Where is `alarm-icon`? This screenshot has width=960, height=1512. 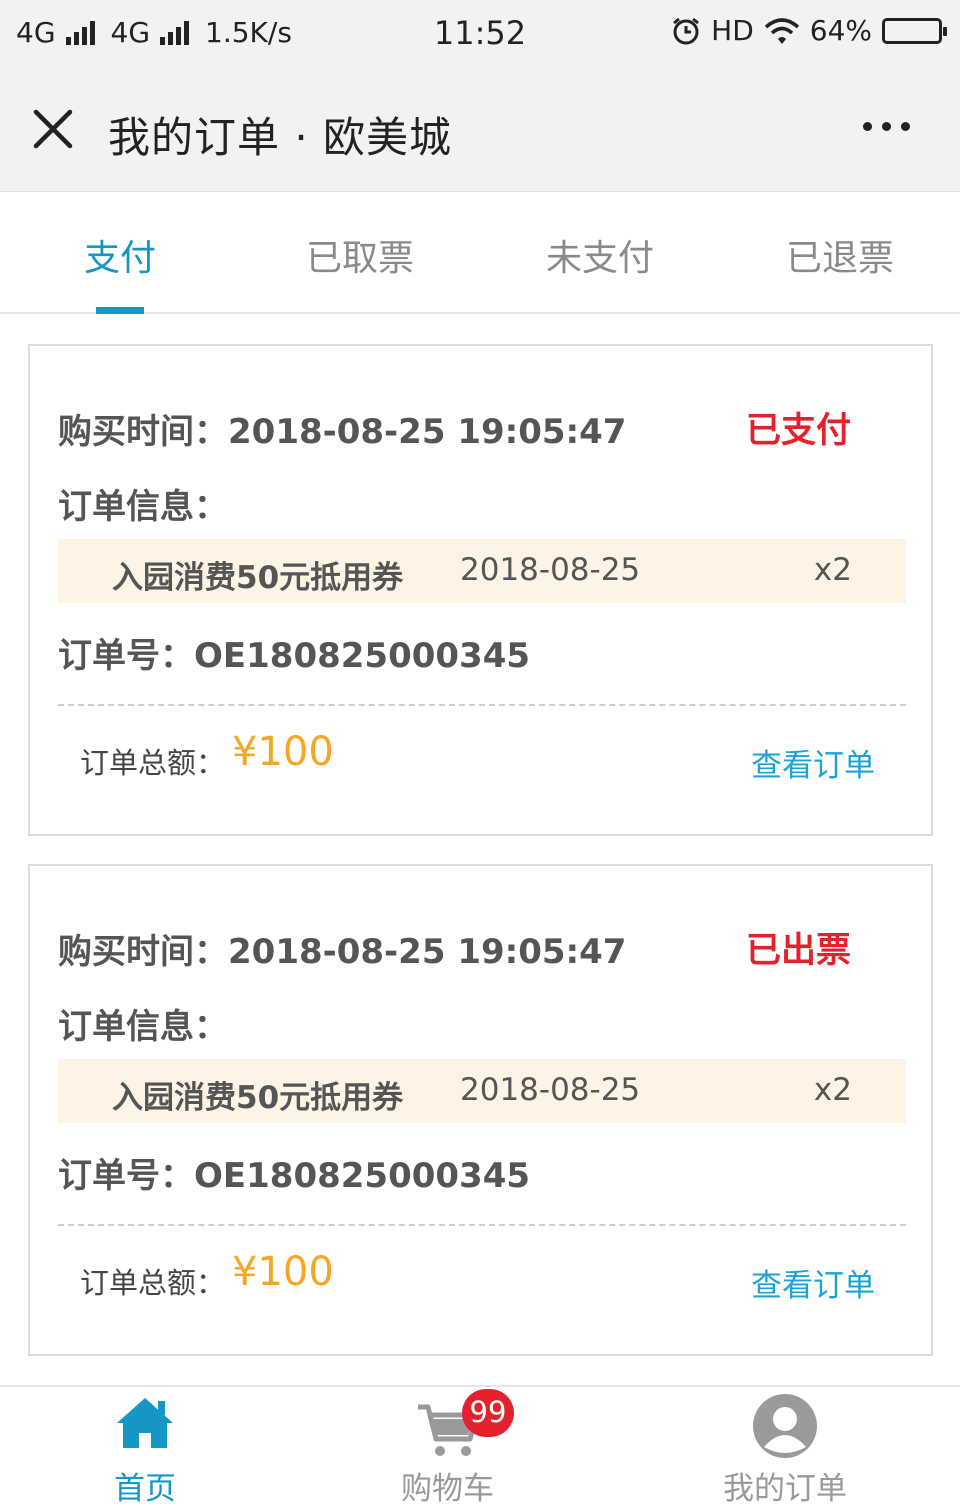 alarm-icon is located at coordinates (686, 30).